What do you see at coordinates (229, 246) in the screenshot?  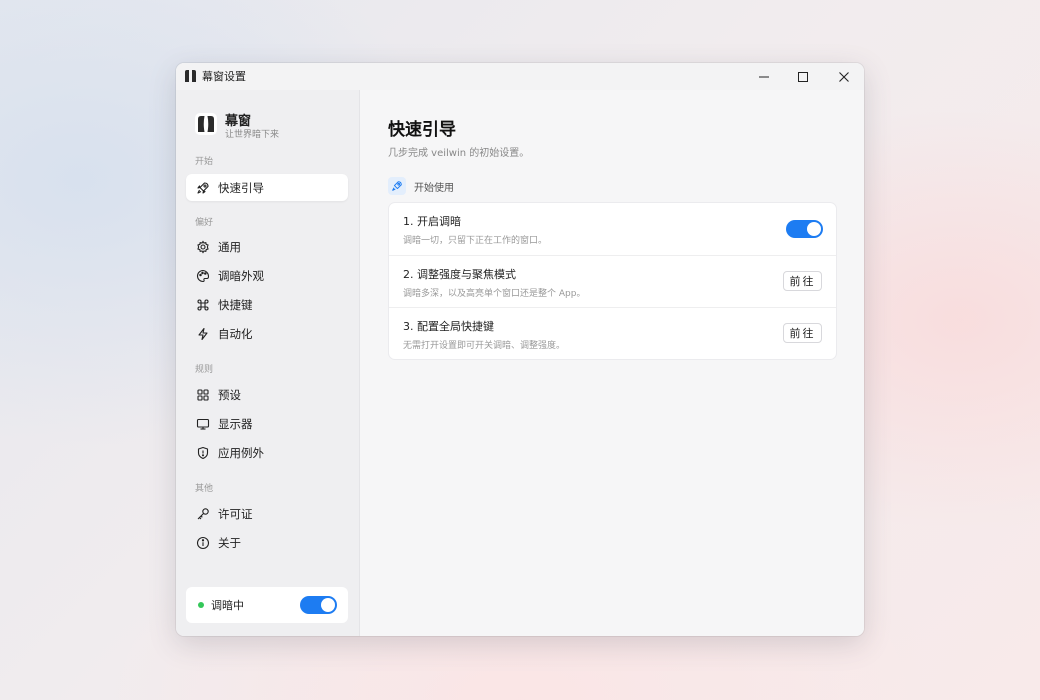 I see `sidebar-item-label: 通用` at bounding box center [229, 246].